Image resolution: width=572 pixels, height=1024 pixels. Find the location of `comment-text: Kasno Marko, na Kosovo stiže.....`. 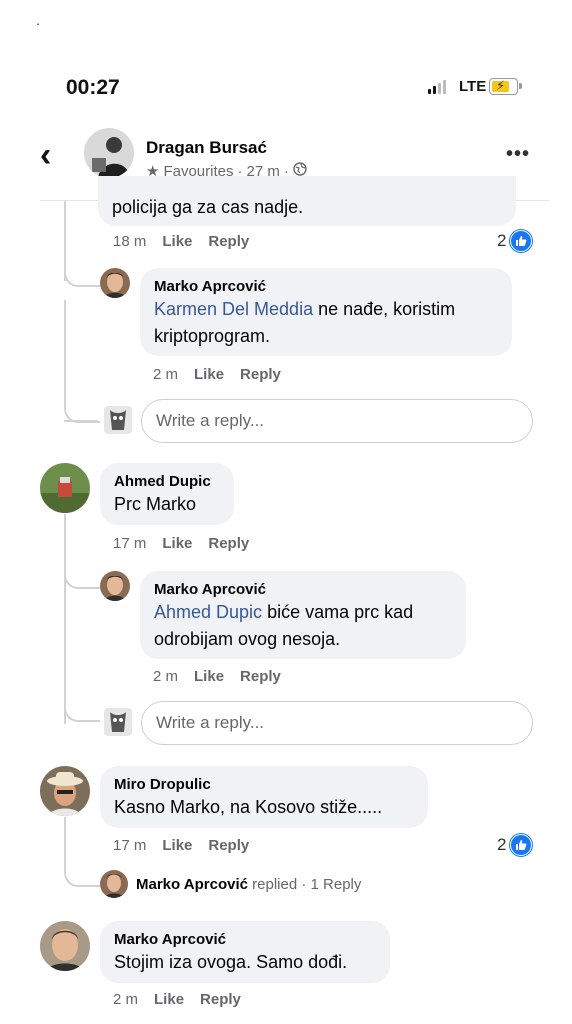

comment-text: Kasno Marko, na Kosovo stiže..... is located at coordinates (248, 807).